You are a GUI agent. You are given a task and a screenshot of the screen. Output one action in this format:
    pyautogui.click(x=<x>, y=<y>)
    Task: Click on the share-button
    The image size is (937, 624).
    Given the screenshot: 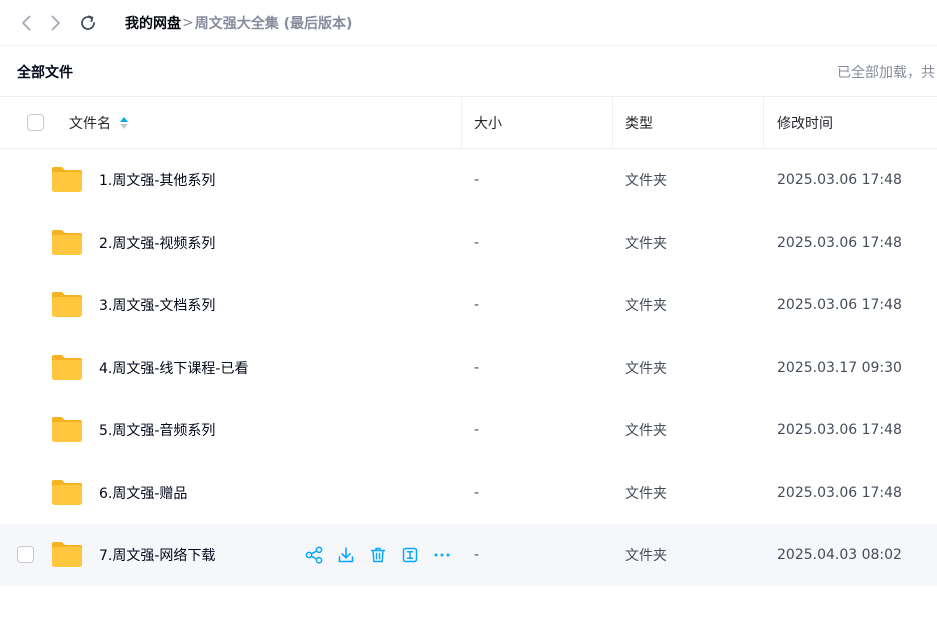 What is the action you would take?
    pyautogui.click(x=314, y=555)
    